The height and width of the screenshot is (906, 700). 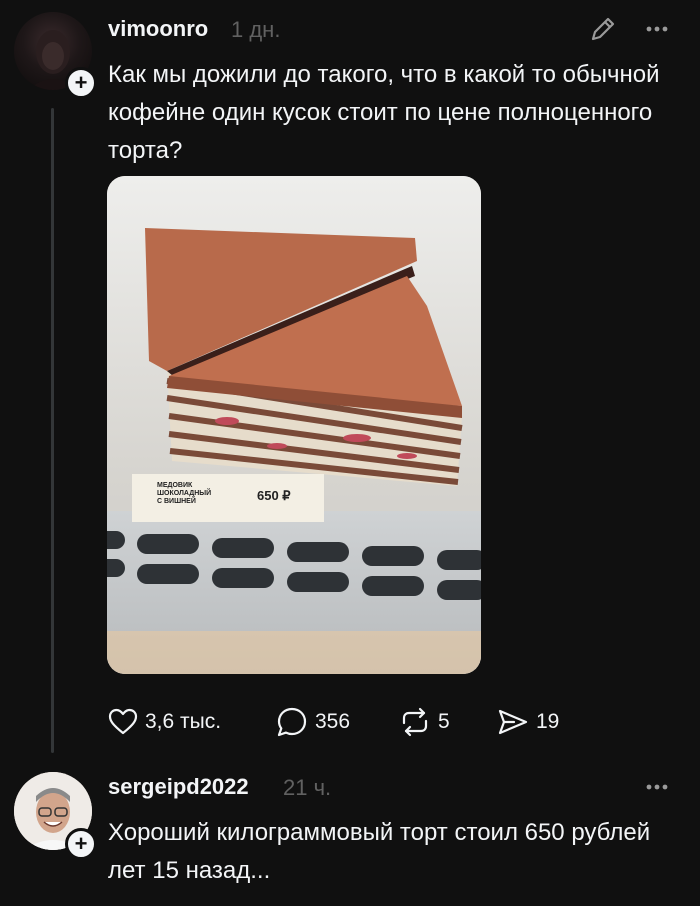 What do you see at coordinates (158, 29) in the screenshot?
I see `post-username: vimoonro` at bounding box center [158, 29].